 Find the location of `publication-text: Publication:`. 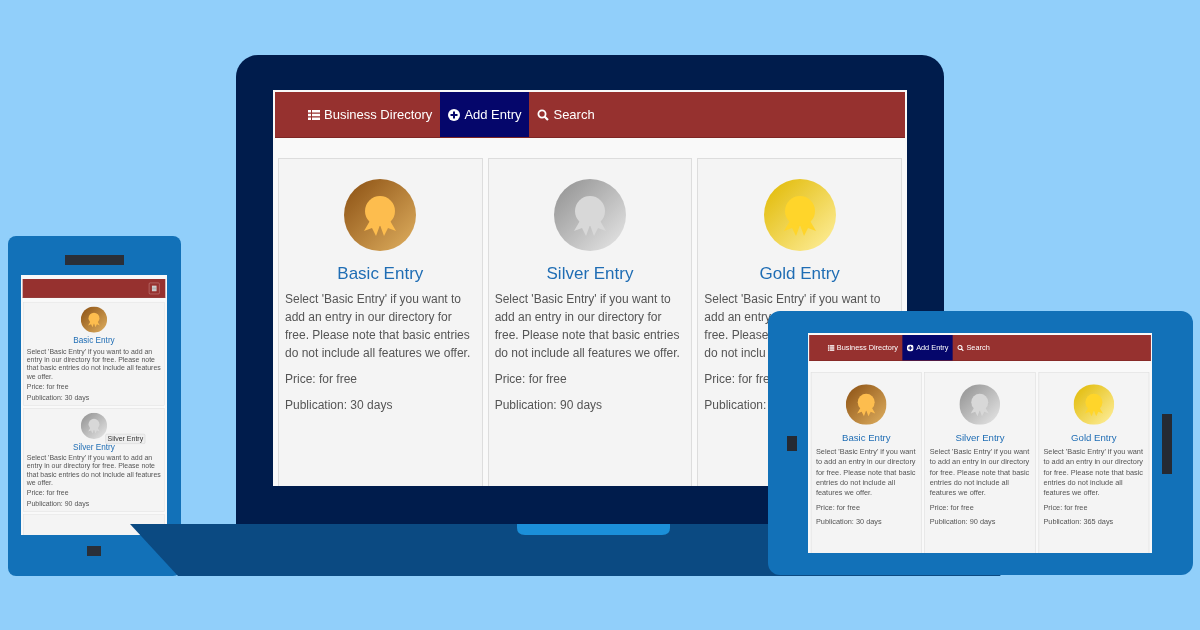

publication-text: Publication: is located at coordinates (735, 405).